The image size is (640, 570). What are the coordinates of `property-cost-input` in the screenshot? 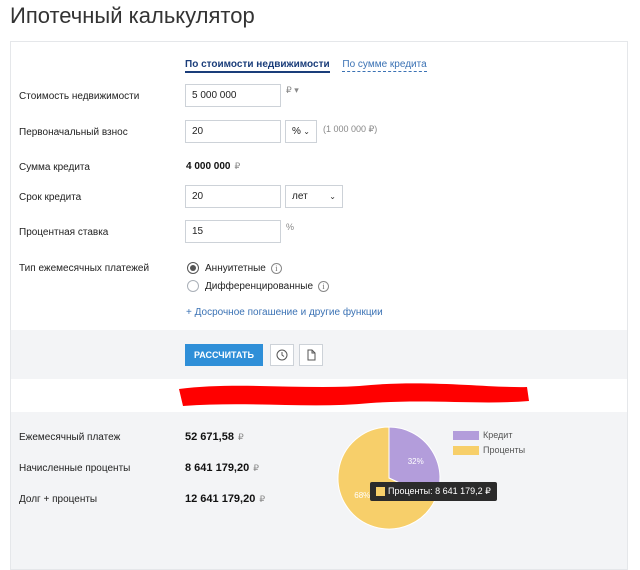 It's located at (233, 95).